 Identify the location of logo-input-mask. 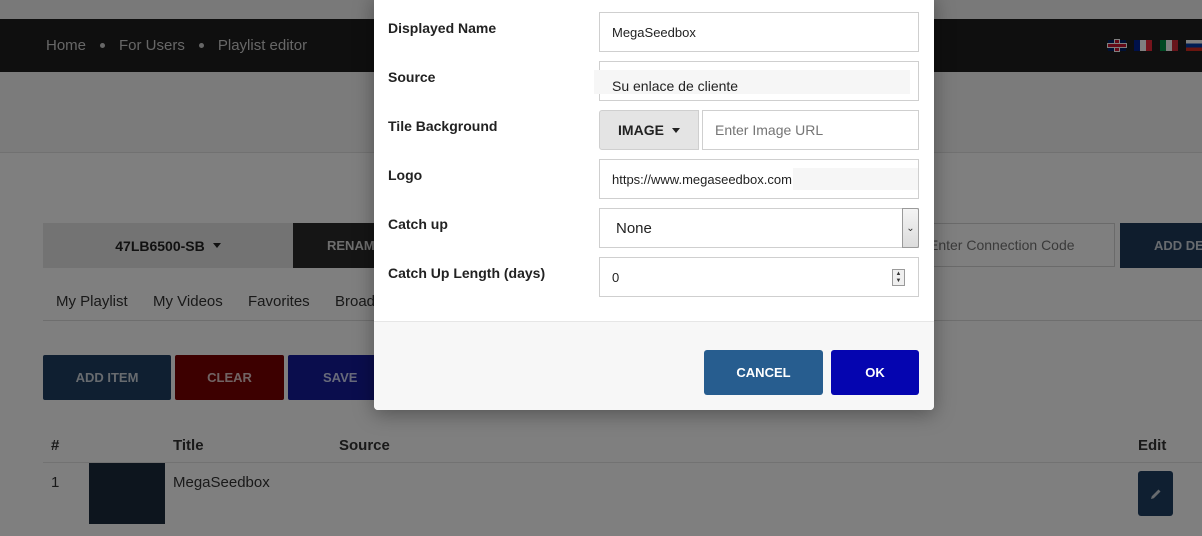
(855, 179).